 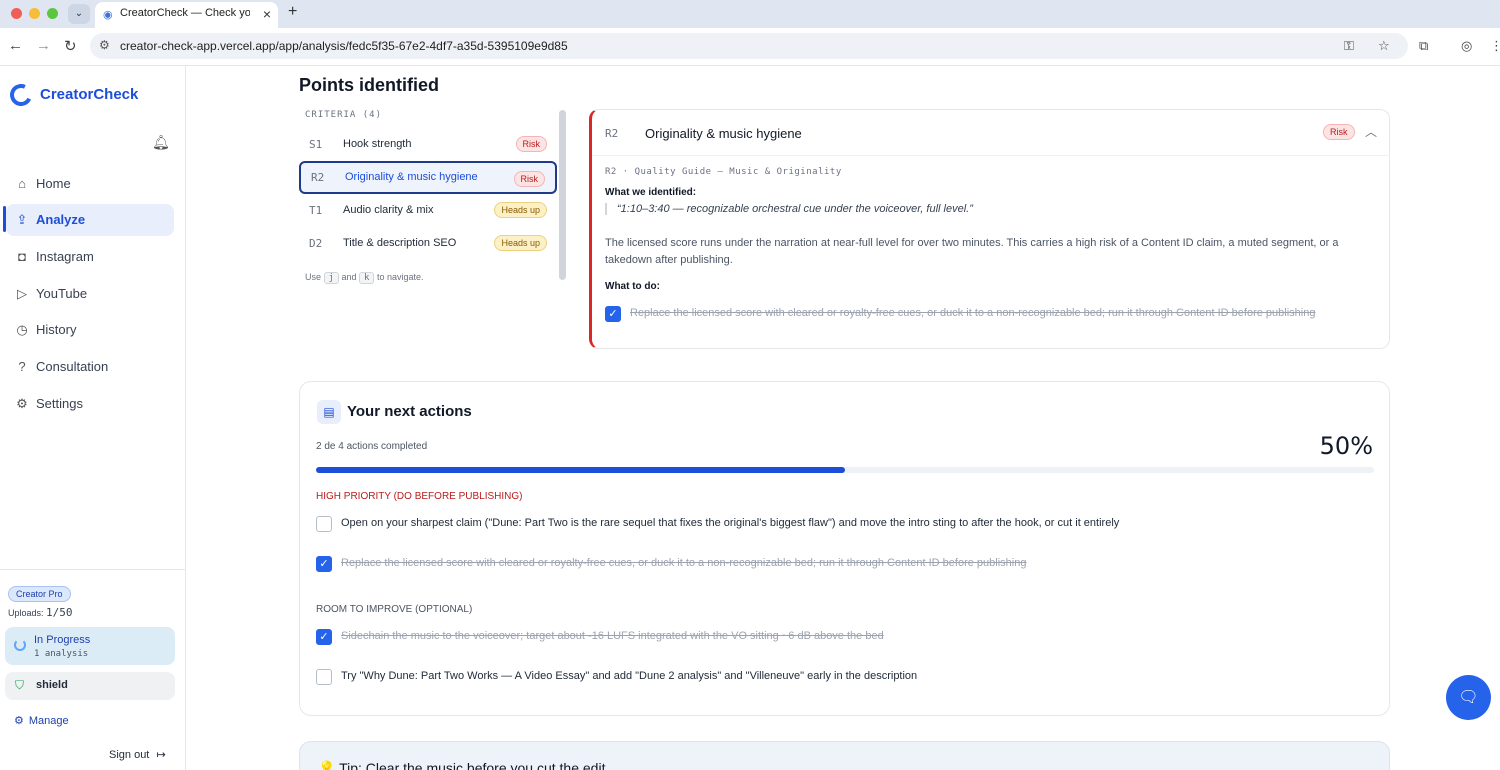 I want to click on sidebar-item-home: ⌂ Home, so click(x=90, y=184).